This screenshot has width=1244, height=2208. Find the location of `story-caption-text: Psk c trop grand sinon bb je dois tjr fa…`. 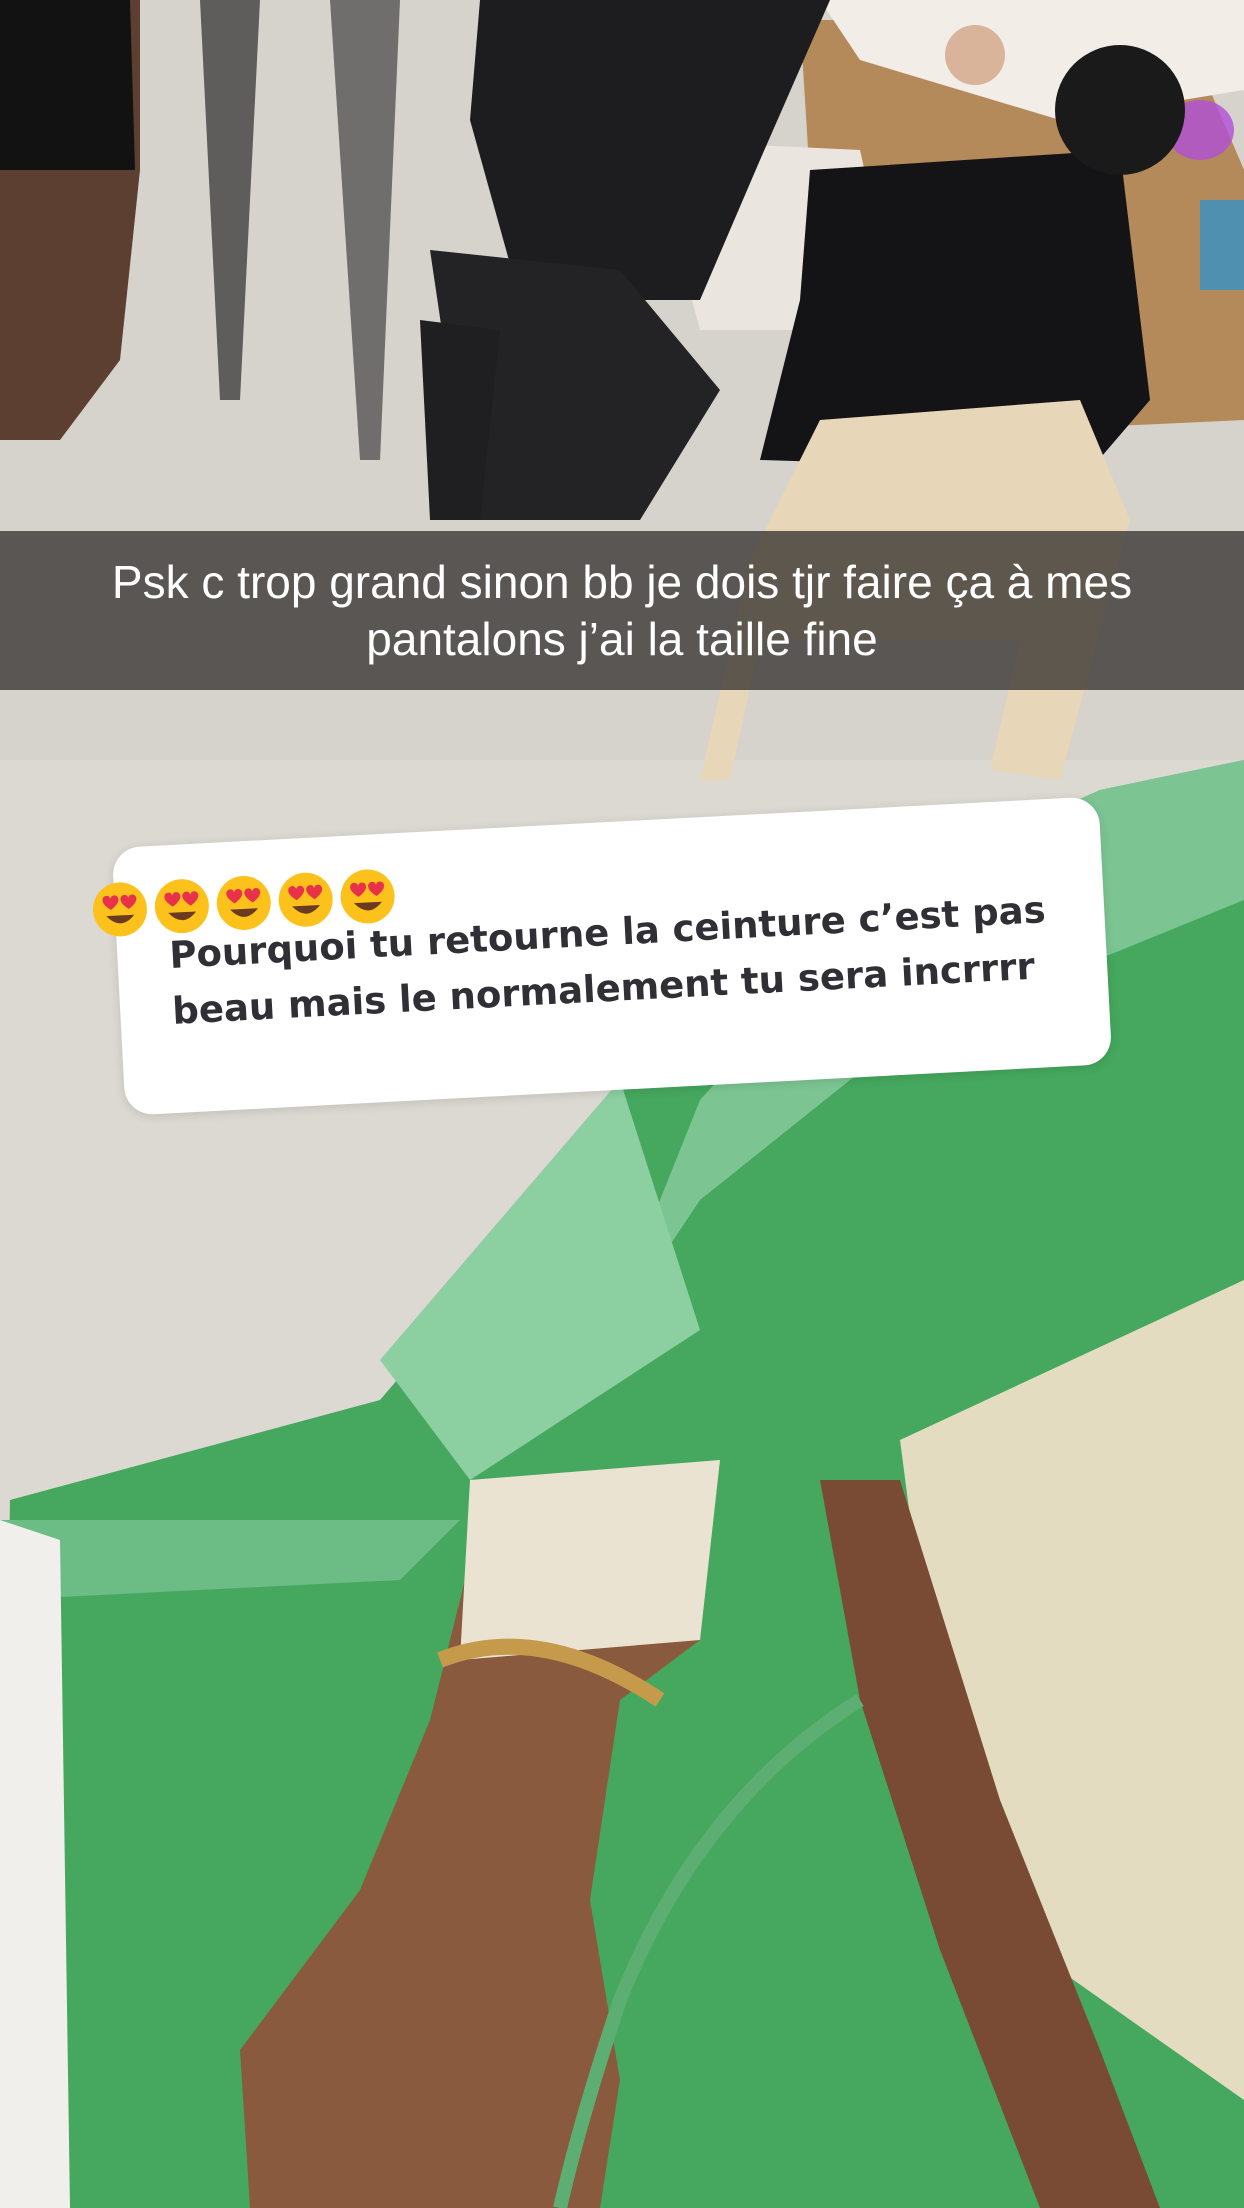

story-caption-text: Psk c trop grand sinon bb je dois tjr fa… is located at coordinates (622, 610).